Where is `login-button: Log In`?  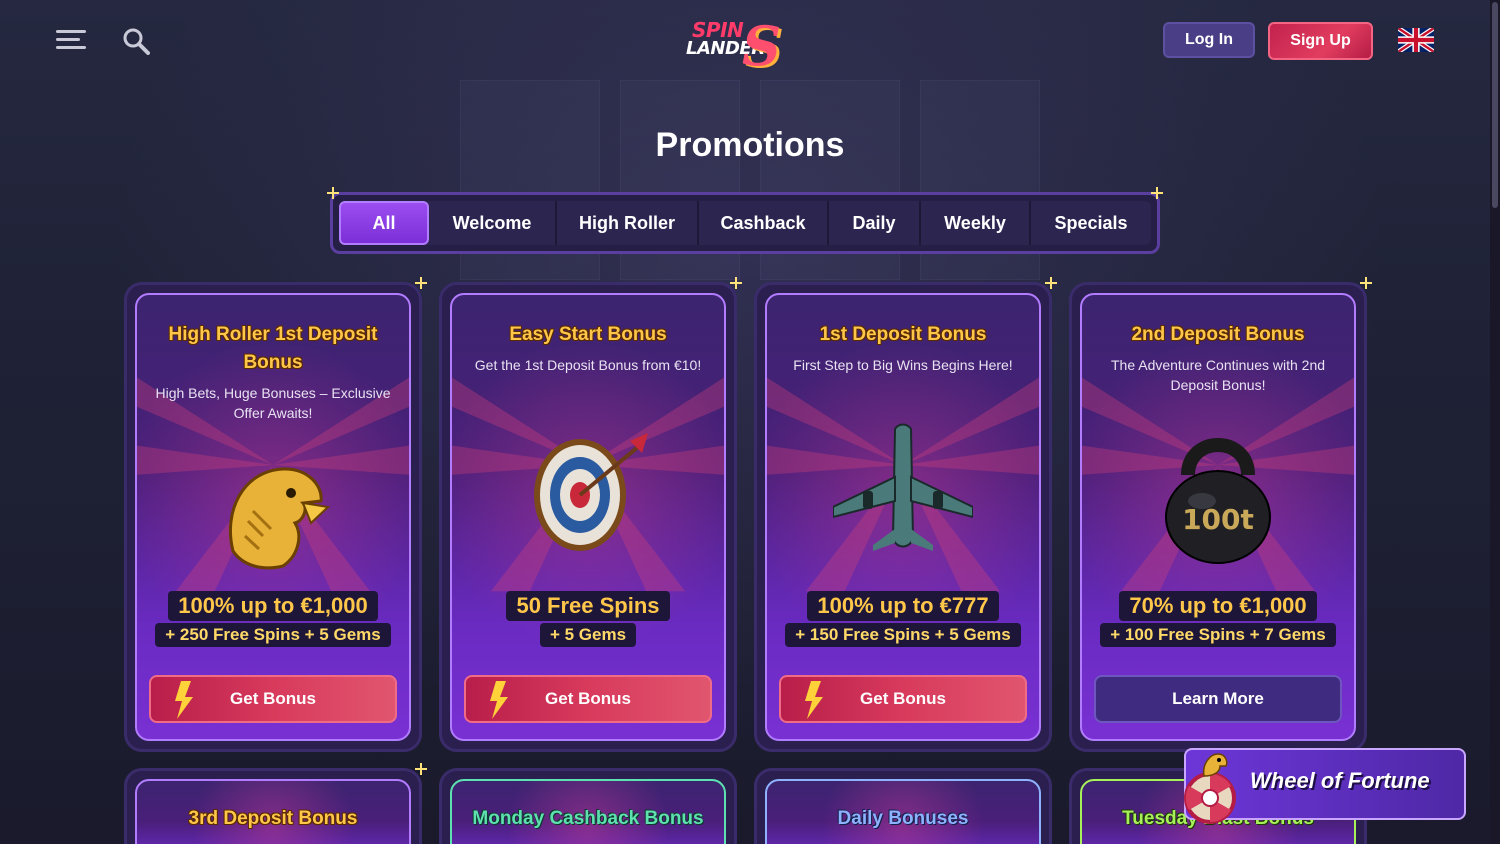 login-button: Log In is located at coordinates (1209, 40).